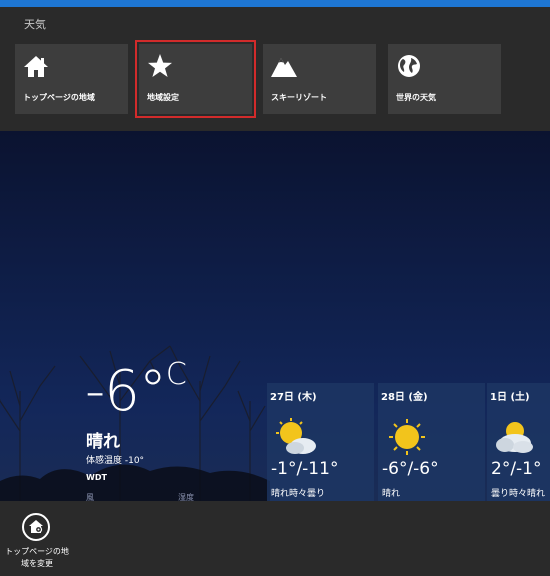 The image size is (550, 576). I want to click on home-settings-icon, so click(36, 527).